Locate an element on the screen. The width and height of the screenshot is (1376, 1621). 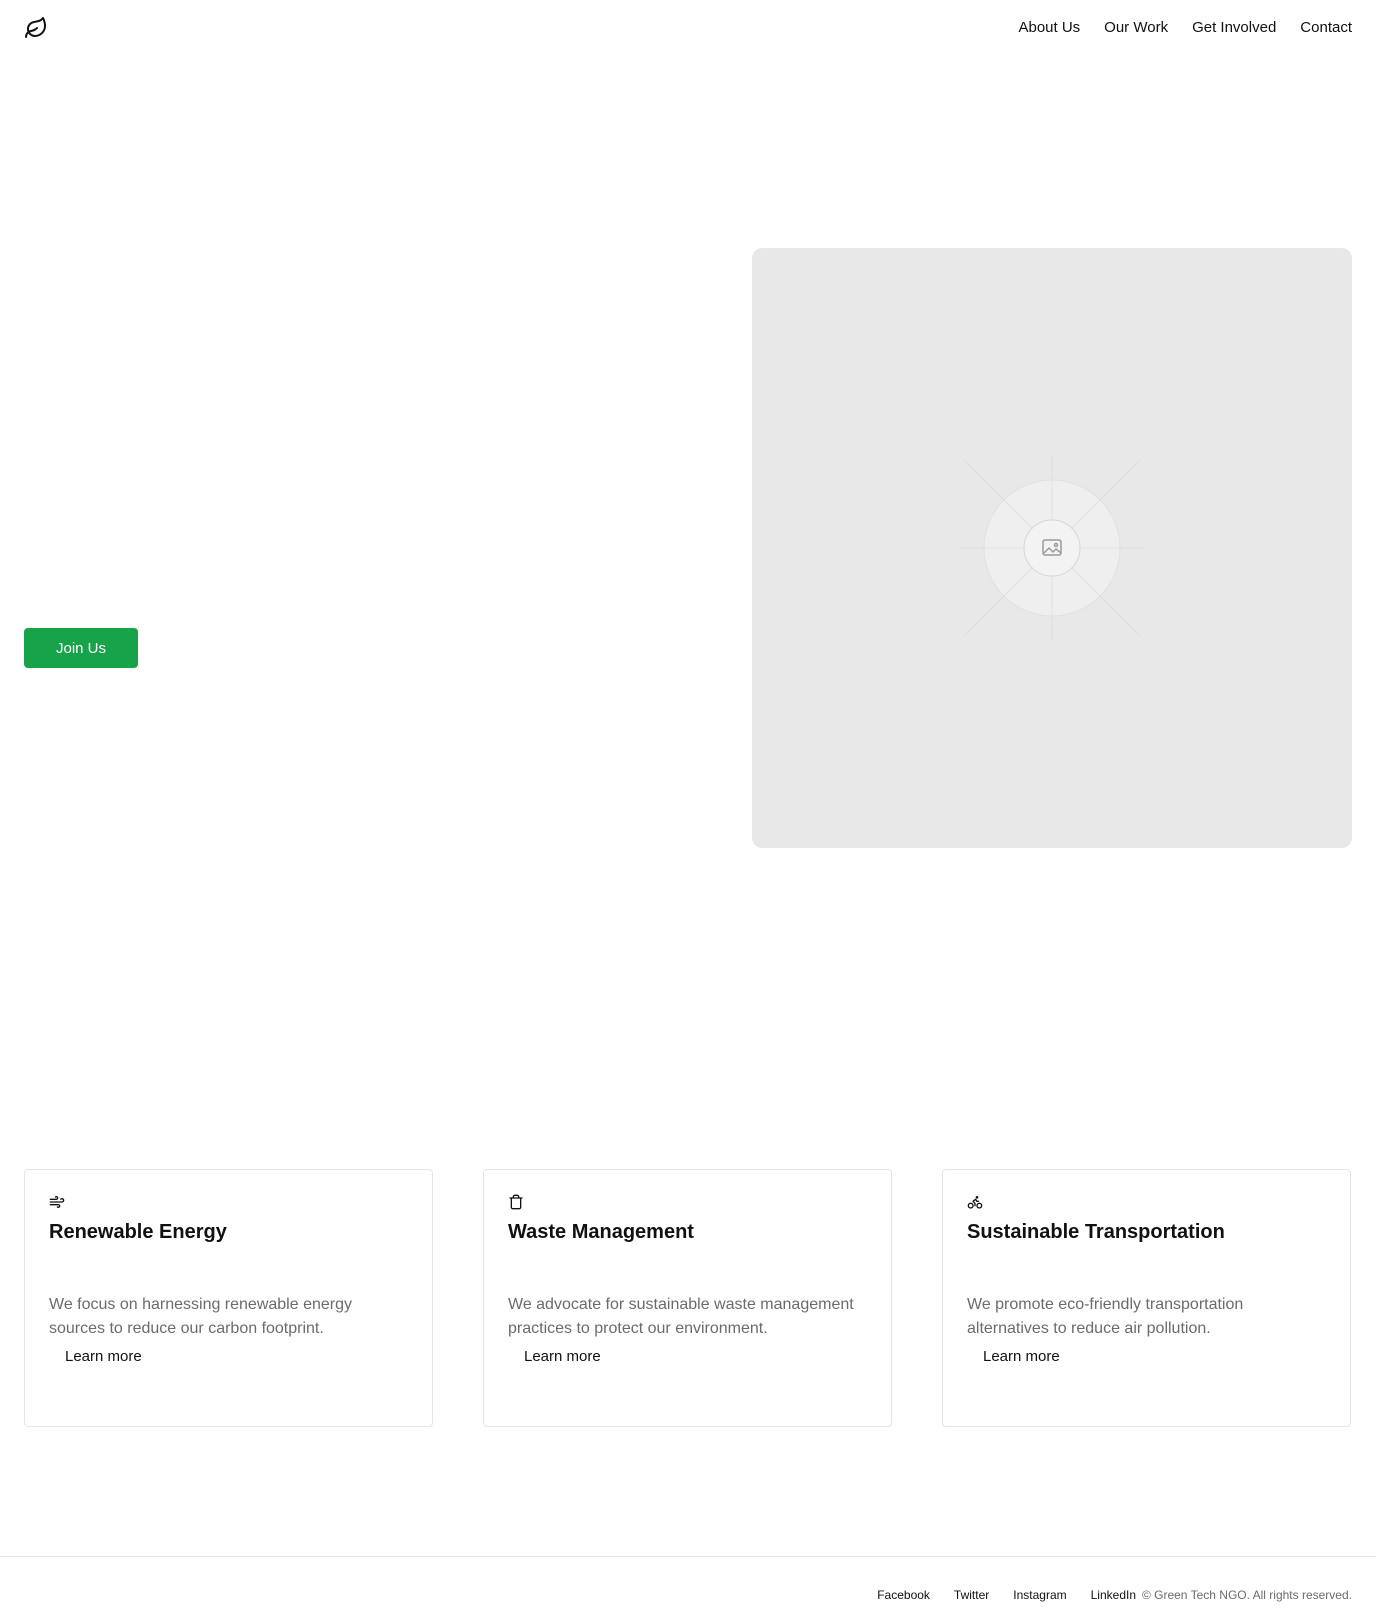
nav-about-us: About Us is located at coordinates (1049, 28).